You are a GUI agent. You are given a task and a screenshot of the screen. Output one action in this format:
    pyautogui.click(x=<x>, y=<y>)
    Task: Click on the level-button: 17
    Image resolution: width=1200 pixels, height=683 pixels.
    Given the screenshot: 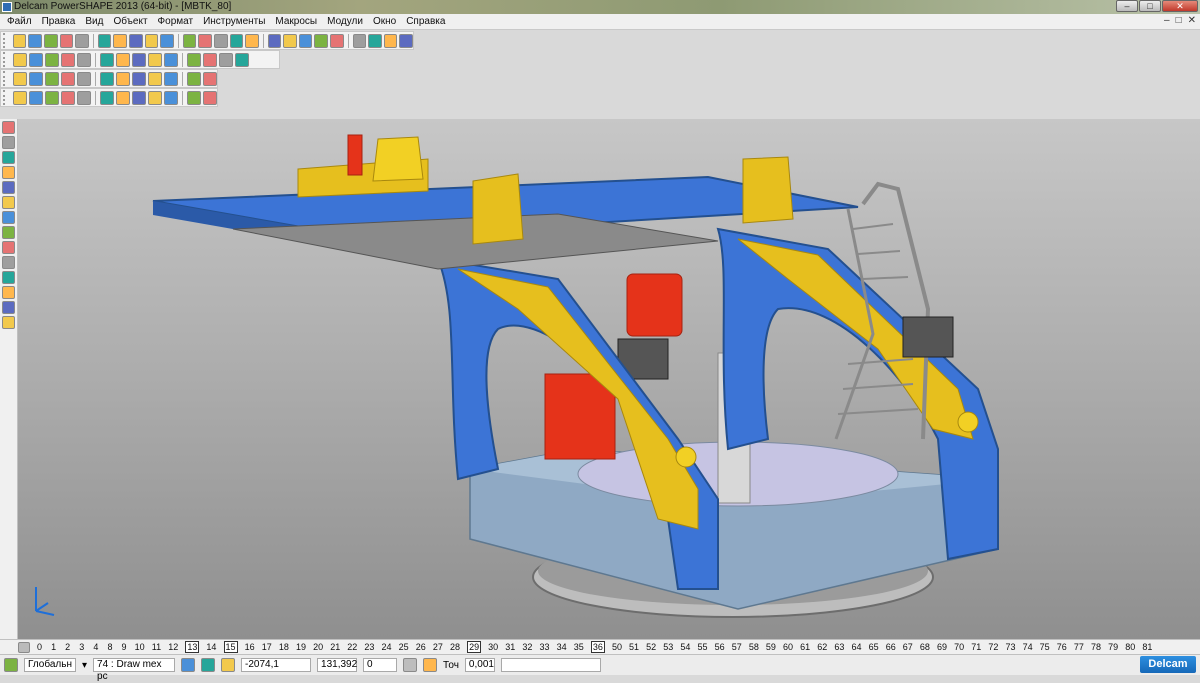 What is the action you would take?
    pyautogui.click(x=267, y=647)
    